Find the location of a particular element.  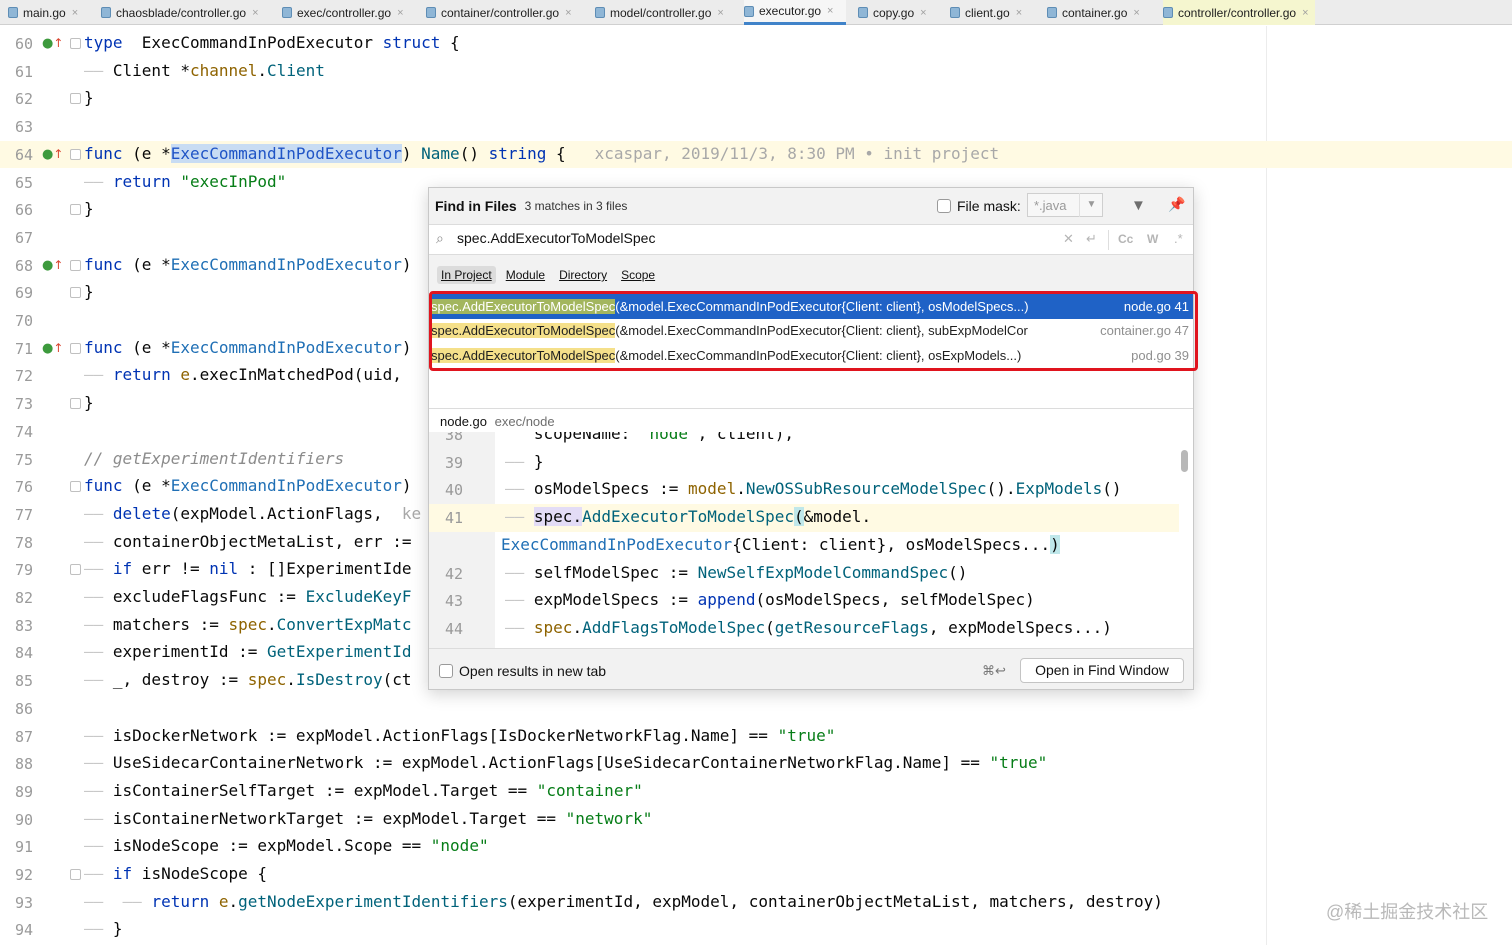

tab-chaosblade-controller-go: chaosblade/controller.go × is located at coordinates (184, 12).